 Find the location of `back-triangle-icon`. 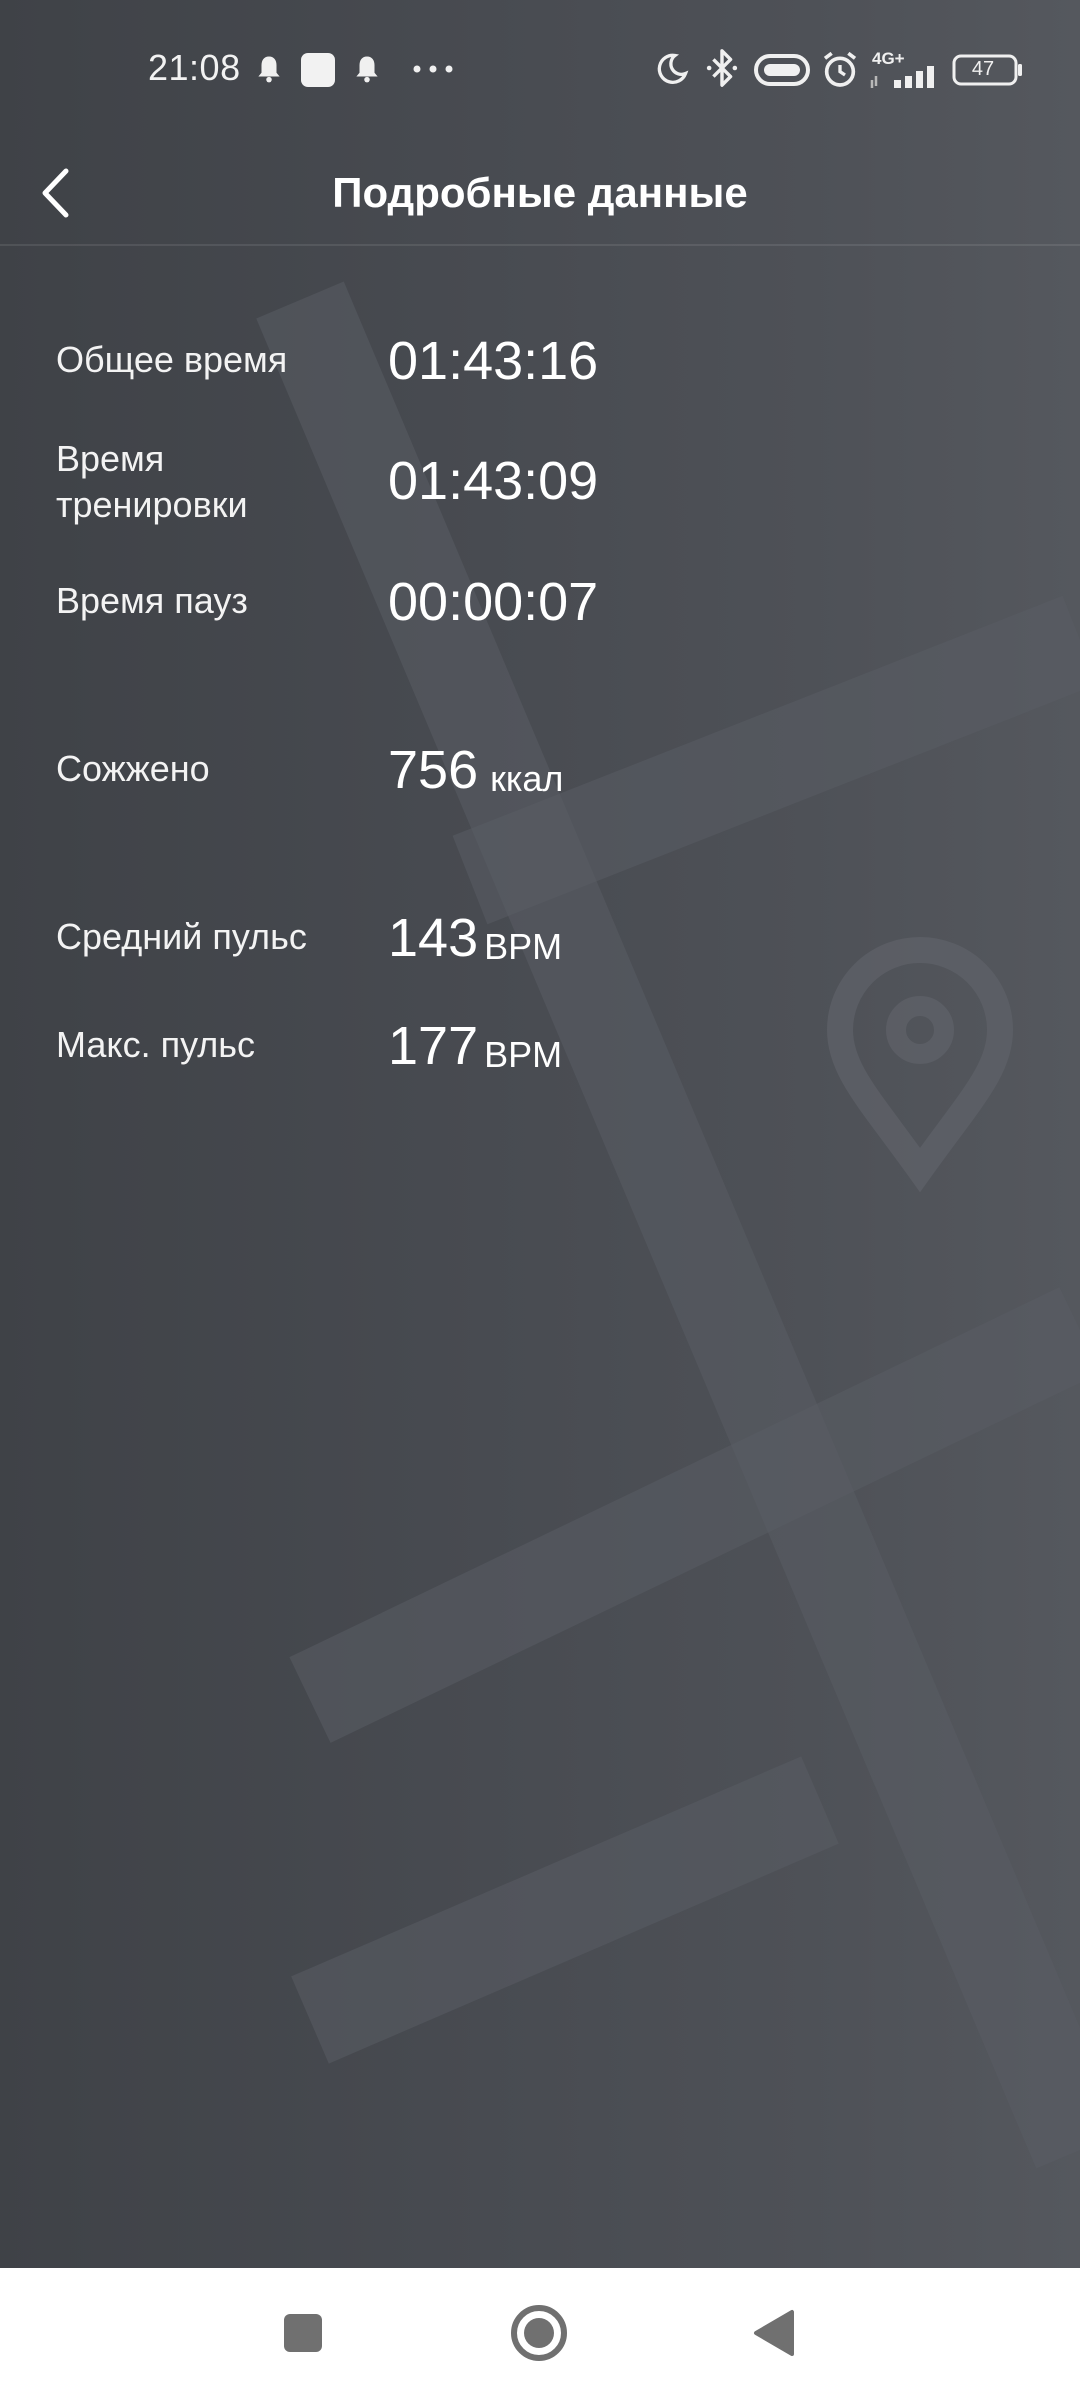

back-triangle-icon is located at coordinates (774, 2333).